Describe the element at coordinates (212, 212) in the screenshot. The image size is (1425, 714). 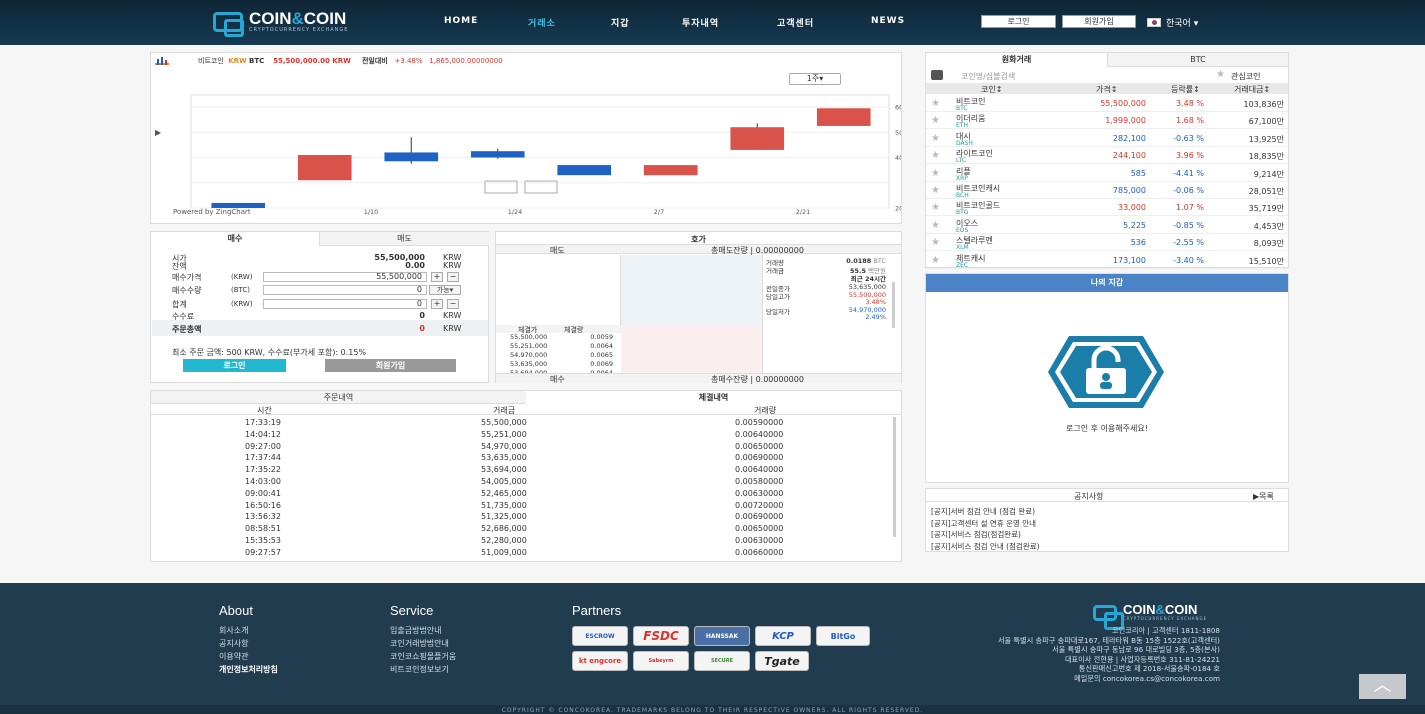
I see `chart-attribution: Powered by ZingChart` at that location.